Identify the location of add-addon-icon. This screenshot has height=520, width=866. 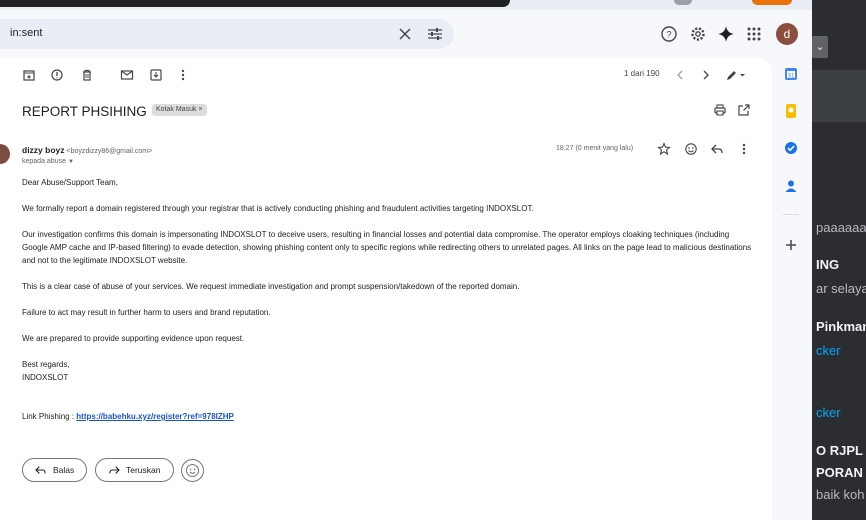
(791, 245).